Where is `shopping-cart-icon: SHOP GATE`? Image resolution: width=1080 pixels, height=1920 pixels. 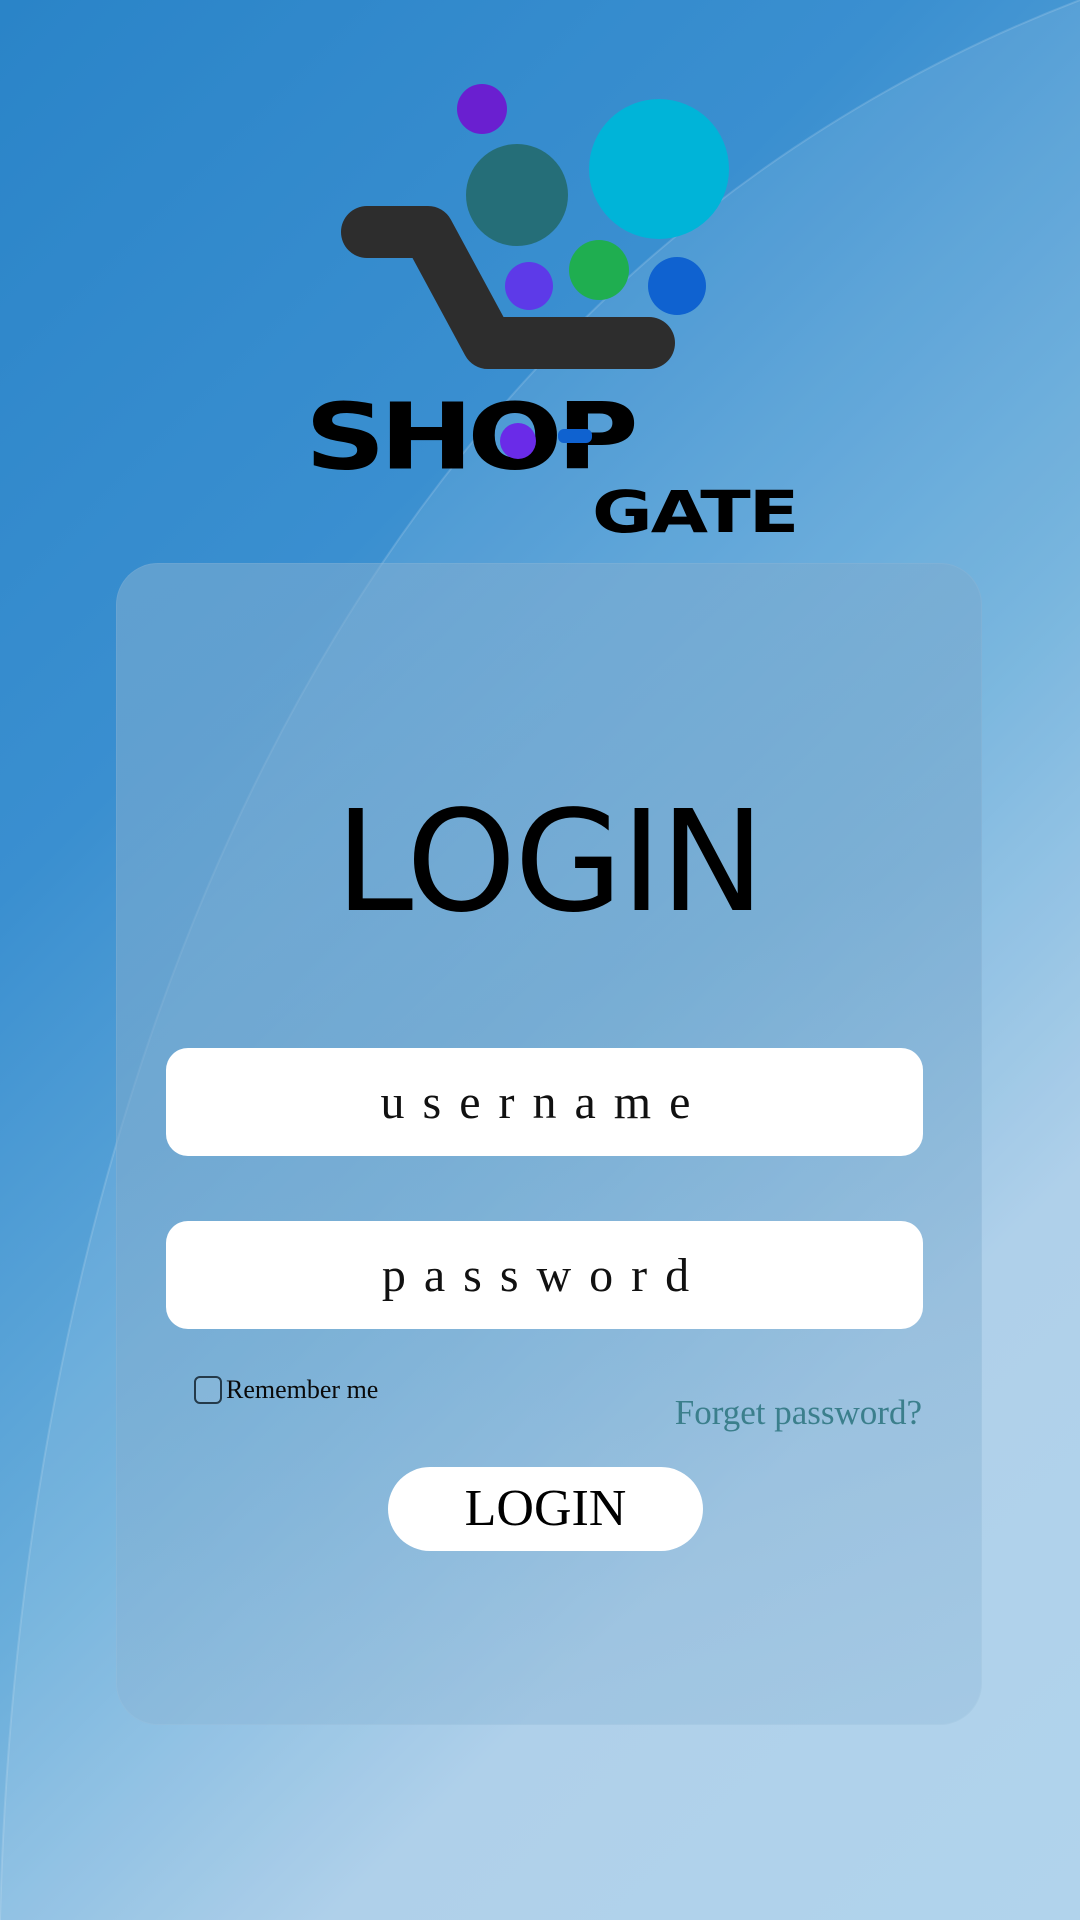 shopping-cart-icon: SHOP GATE is located at coordinates (552, 315).